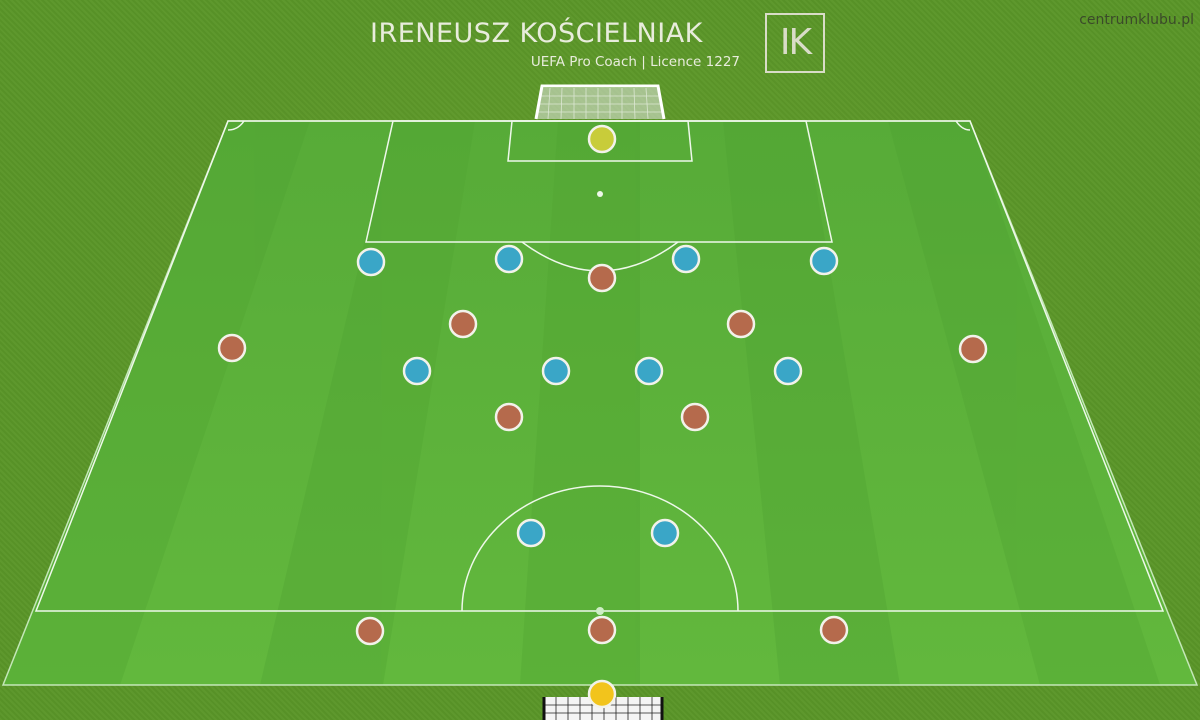 This screenshot has height=720, width=1200. What do you see at coordinates (1136, 20) in the screenshot?
I see `watermark: centrumklubu.pl` at bounding box center [1136, 20].